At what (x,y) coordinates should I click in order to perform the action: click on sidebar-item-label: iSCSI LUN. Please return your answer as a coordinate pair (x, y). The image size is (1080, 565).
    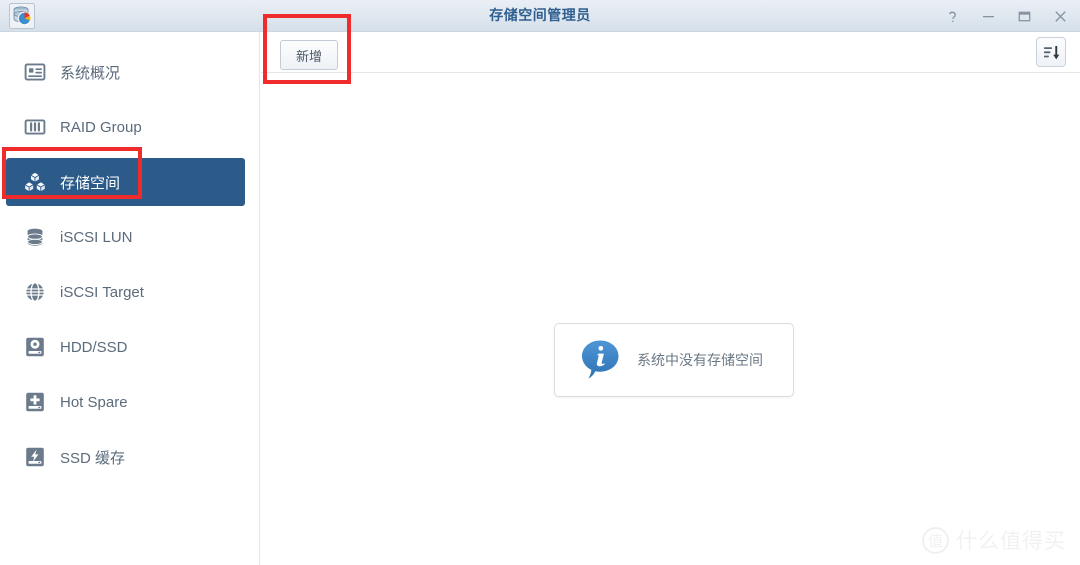
    Looking at the image, I should click on (96, 237).